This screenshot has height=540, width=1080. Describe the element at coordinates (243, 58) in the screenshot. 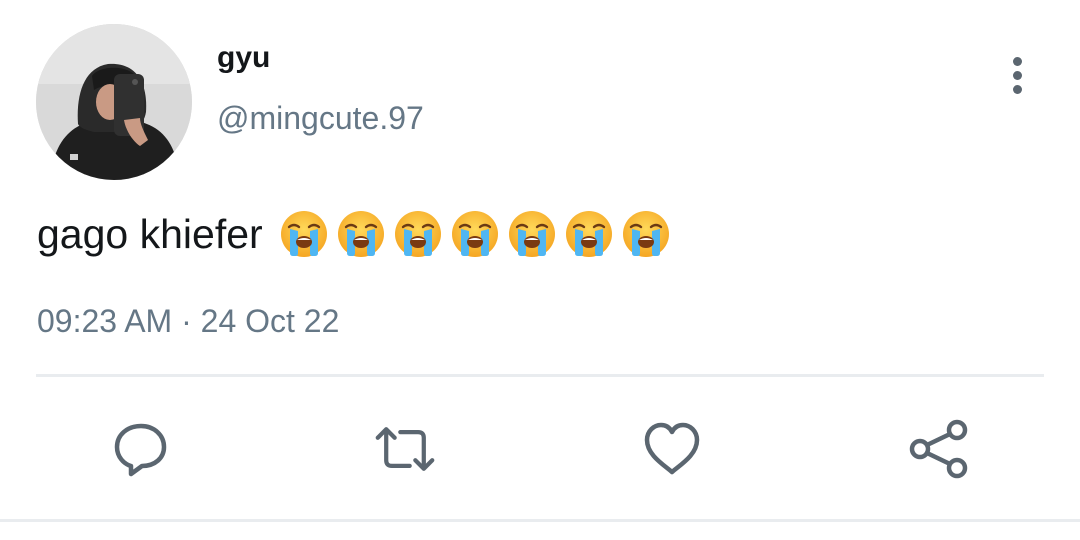

I see `display-name: gyu` at that location.